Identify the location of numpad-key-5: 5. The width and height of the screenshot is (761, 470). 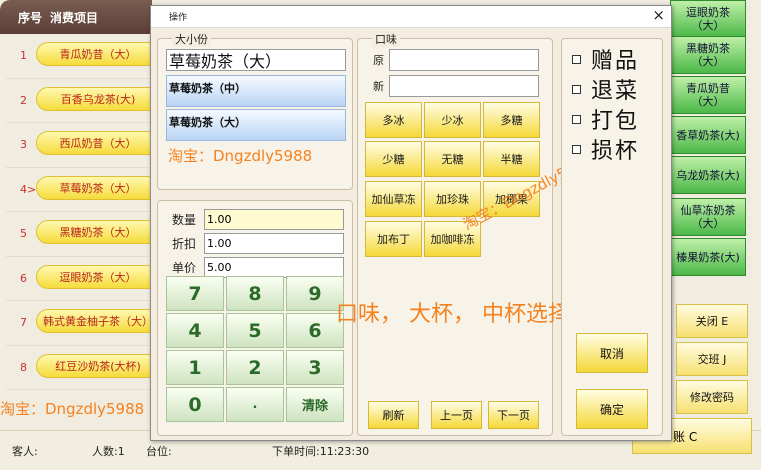
(255, 330).